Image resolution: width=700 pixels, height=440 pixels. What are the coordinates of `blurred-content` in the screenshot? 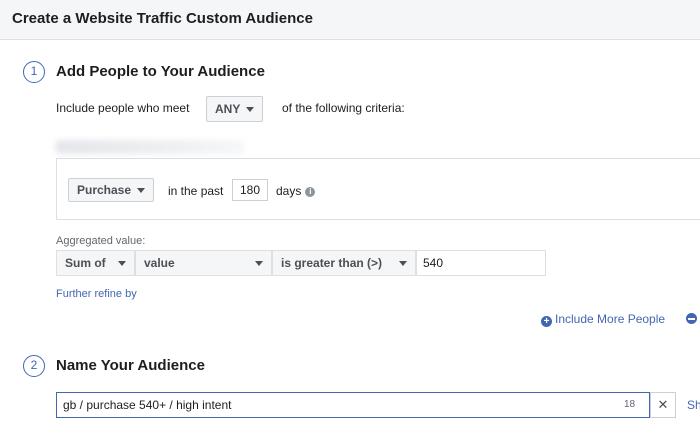 It's located at (150, 147).